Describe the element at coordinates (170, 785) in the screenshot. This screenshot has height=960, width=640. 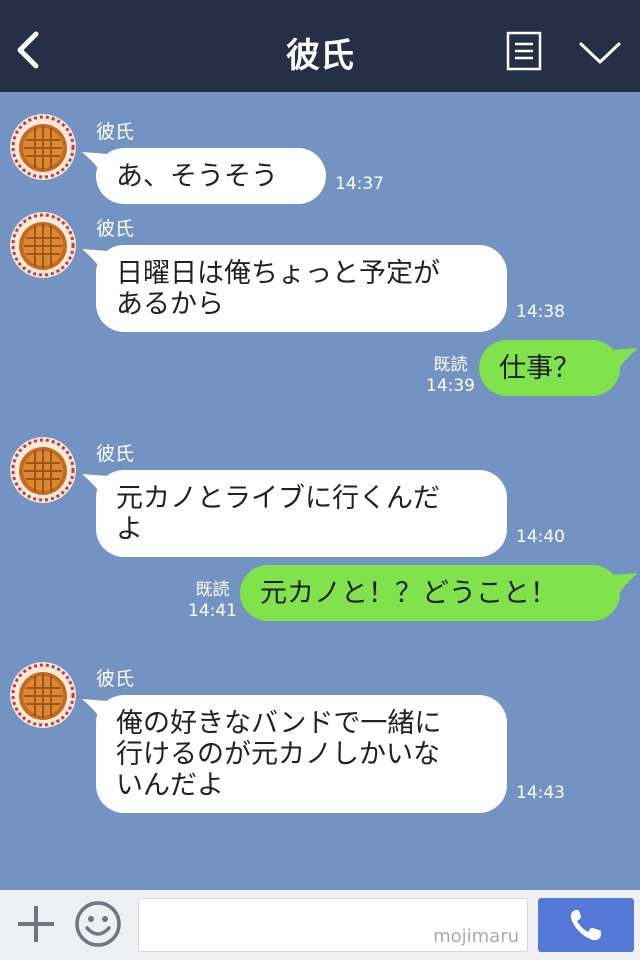
I see `message-text: いんだよ` at that location.